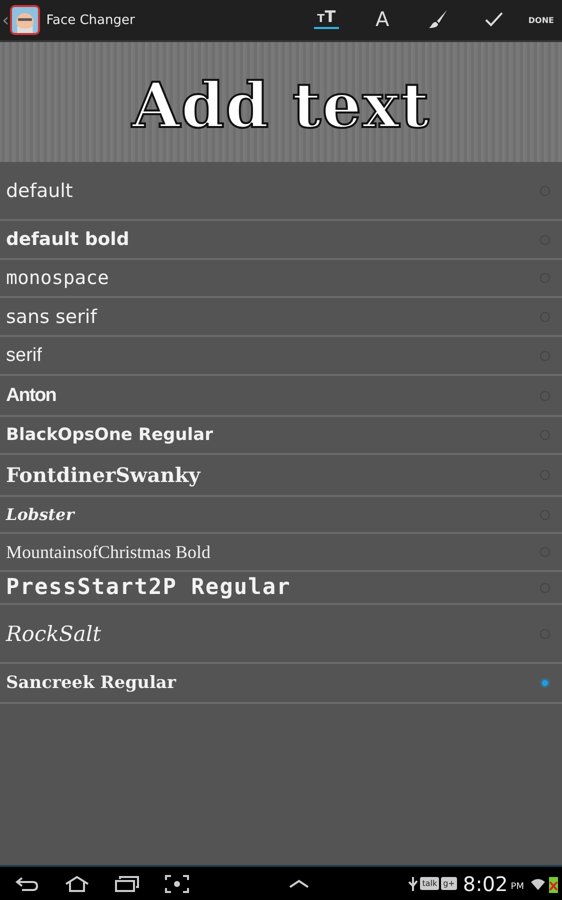 The height and width of the screenshot is (900, 562). I want to click on font-option: default, so click(281, 191).